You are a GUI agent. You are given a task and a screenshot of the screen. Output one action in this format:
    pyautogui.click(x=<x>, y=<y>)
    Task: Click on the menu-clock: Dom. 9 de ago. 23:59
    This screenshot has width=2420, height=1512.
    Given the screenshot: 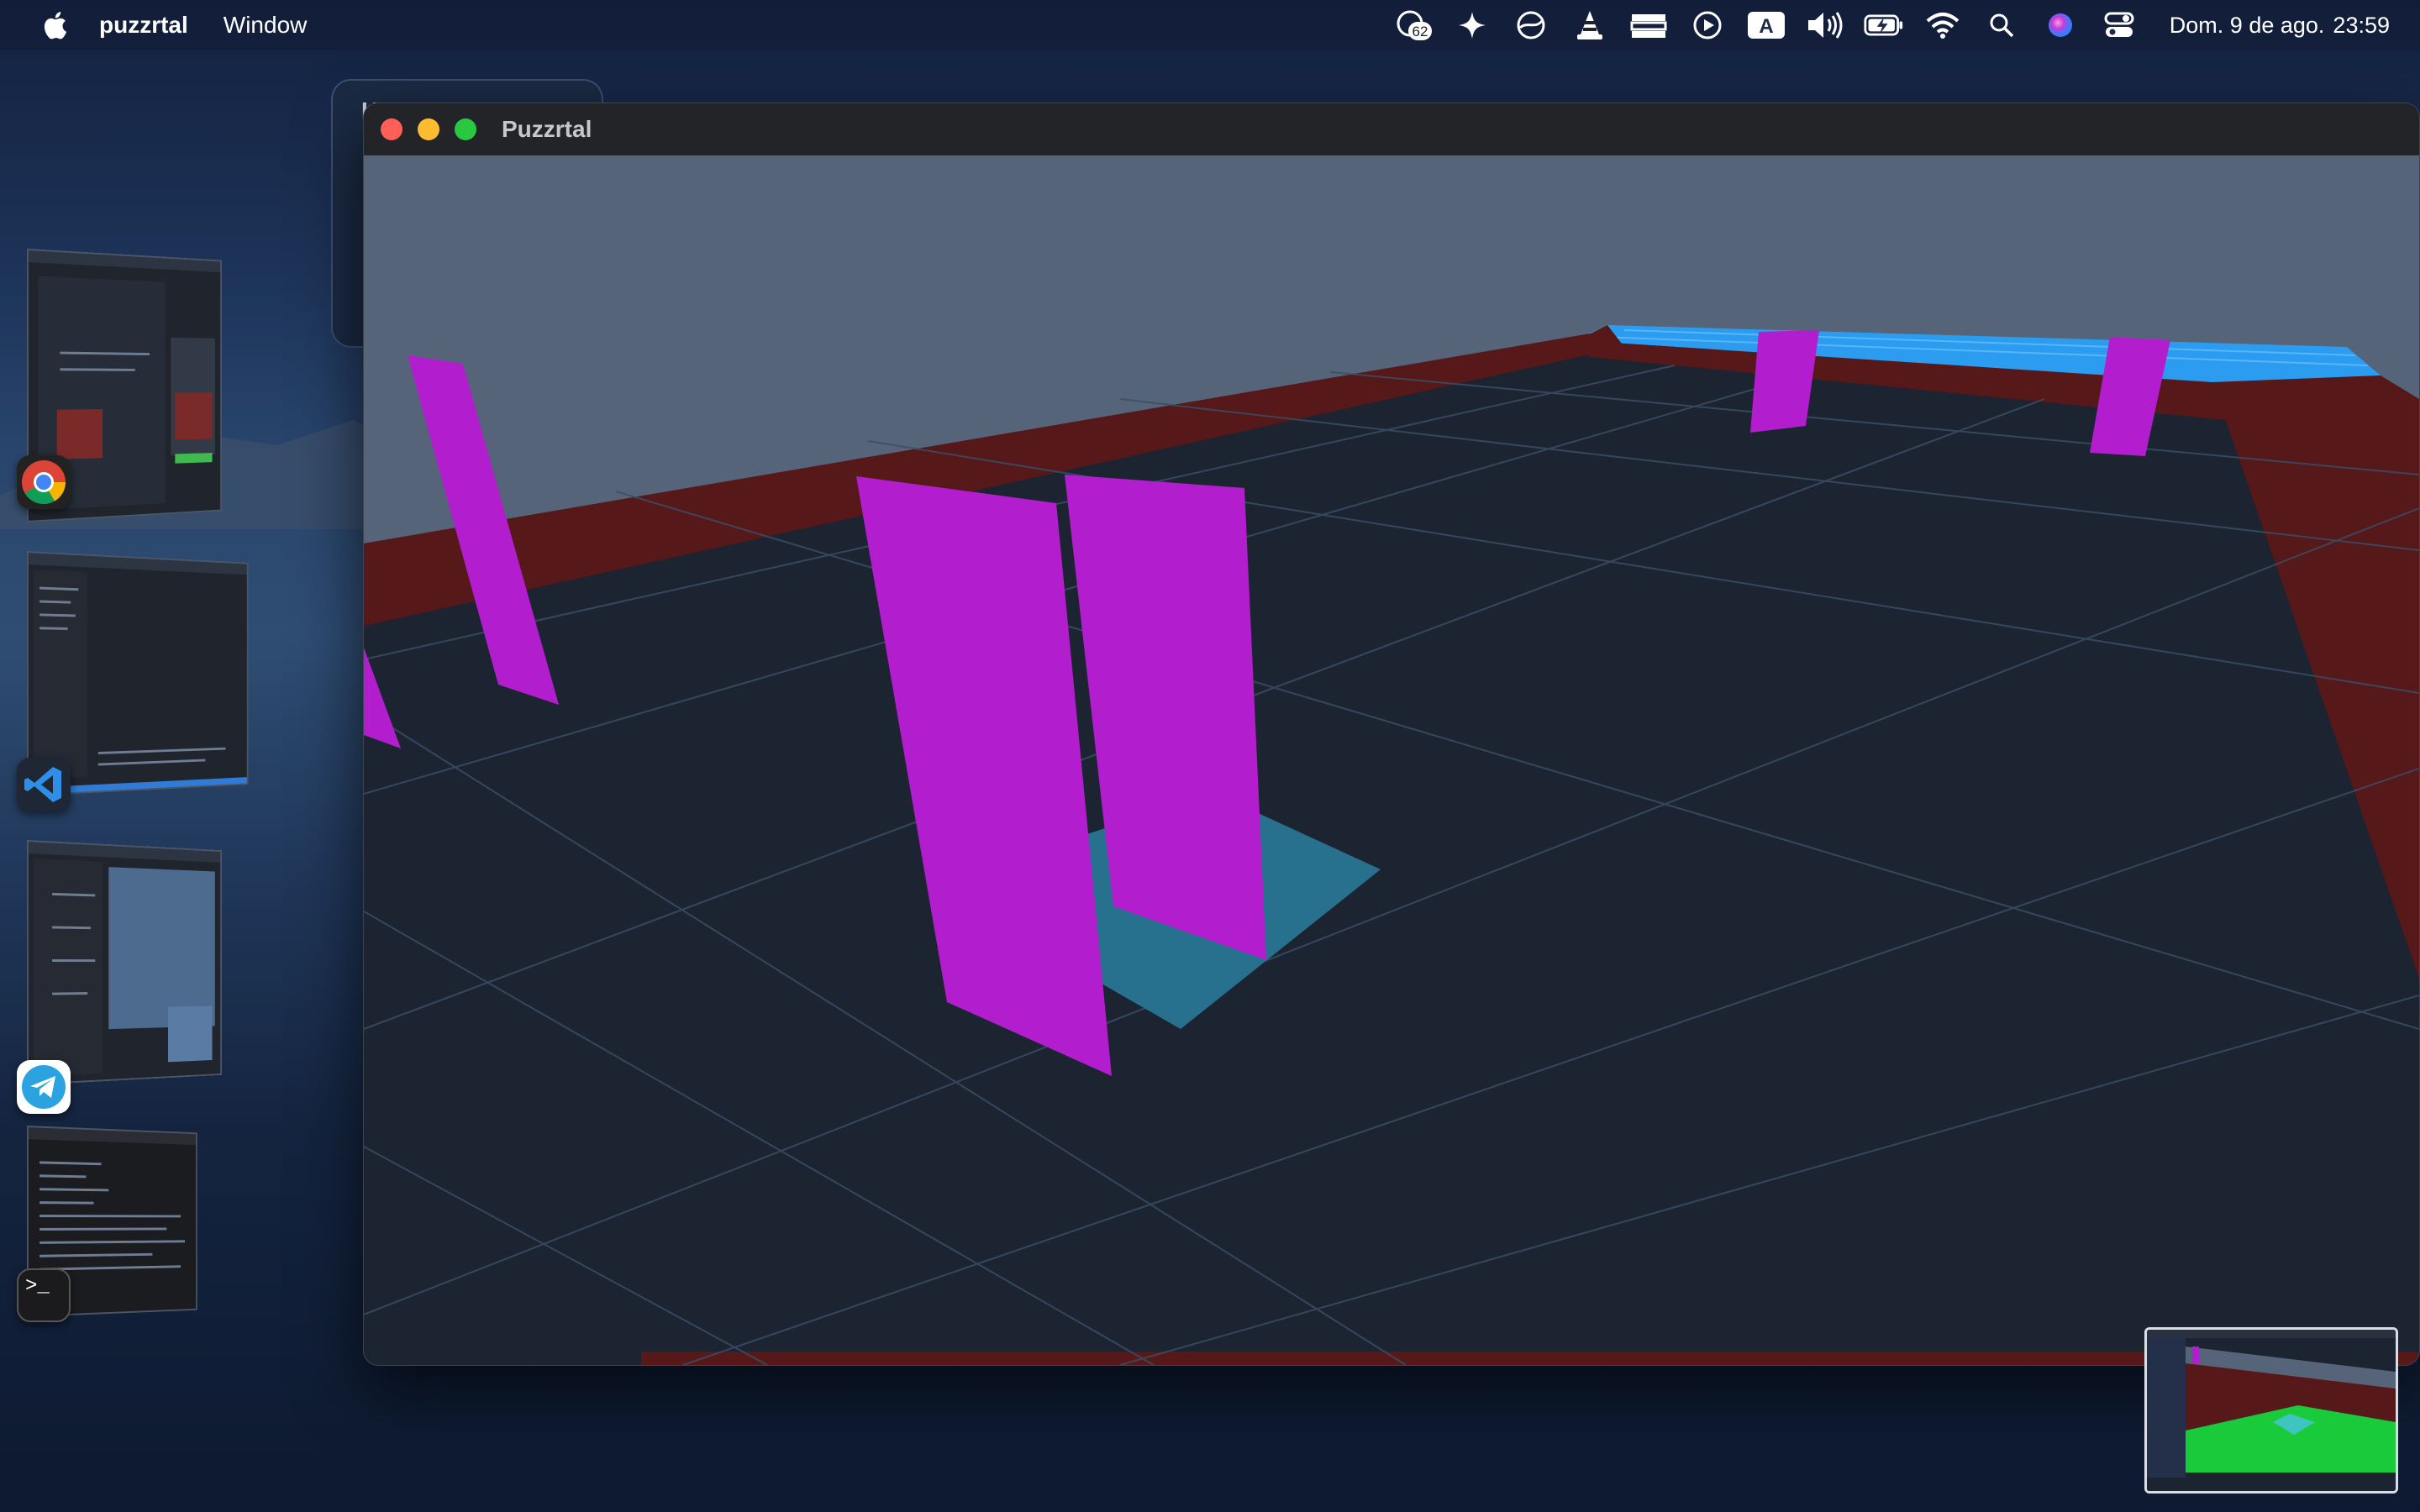 What is the action you would take?
    pyautogui.click(x=2280, y=26)
    